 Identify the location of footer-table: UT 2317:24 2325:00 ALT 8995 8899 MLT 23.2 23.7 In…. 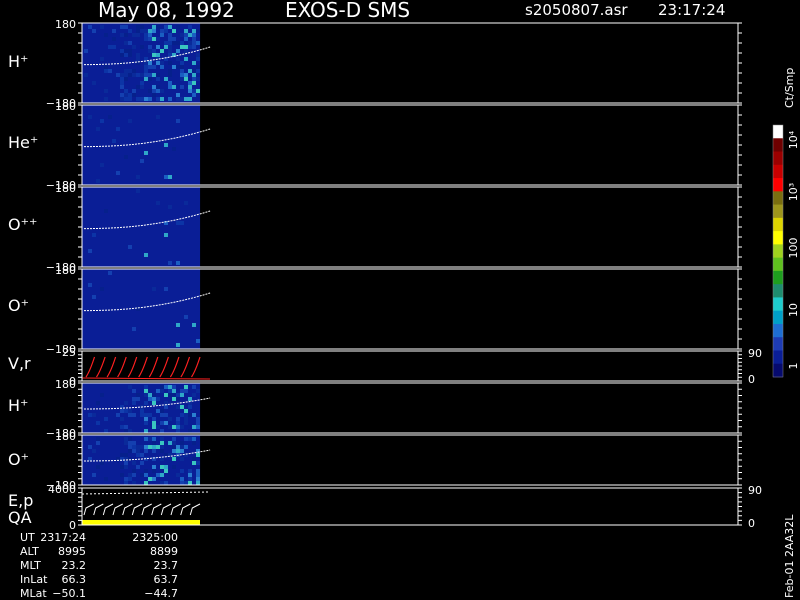
(99, 565).